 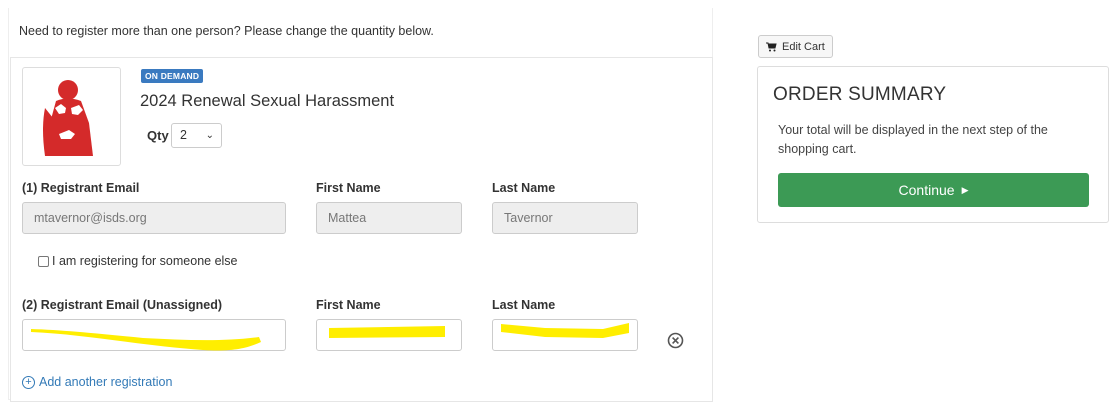 I want to click on registrant-1-email-field: mtavernor@isds.org, so click(x=154, y=218).